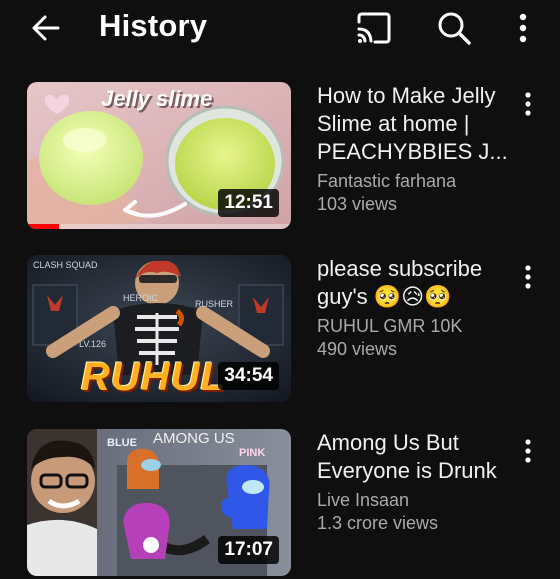 The height and width of the screenshot is (579, 560). Describe the element at coordinates (248, 376) in the screenshot. I see `video-duration: 34:54` at that location.